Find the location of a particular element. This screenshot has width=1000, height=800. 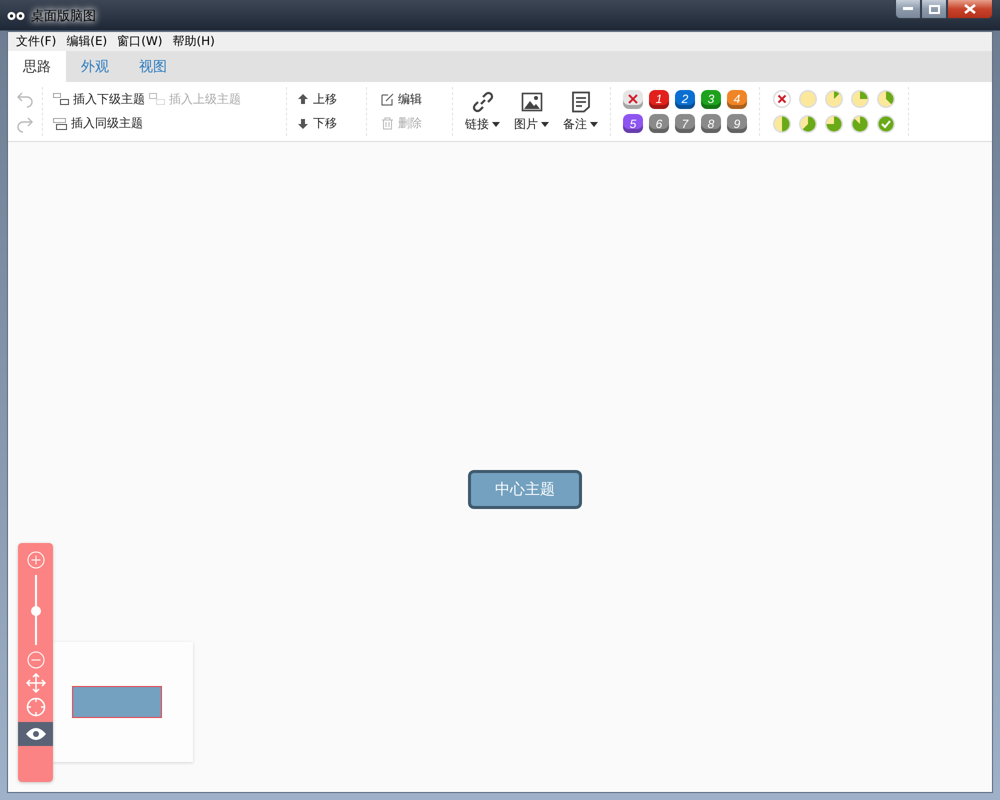

clear-priority-button is located at coordinates (633, 99).